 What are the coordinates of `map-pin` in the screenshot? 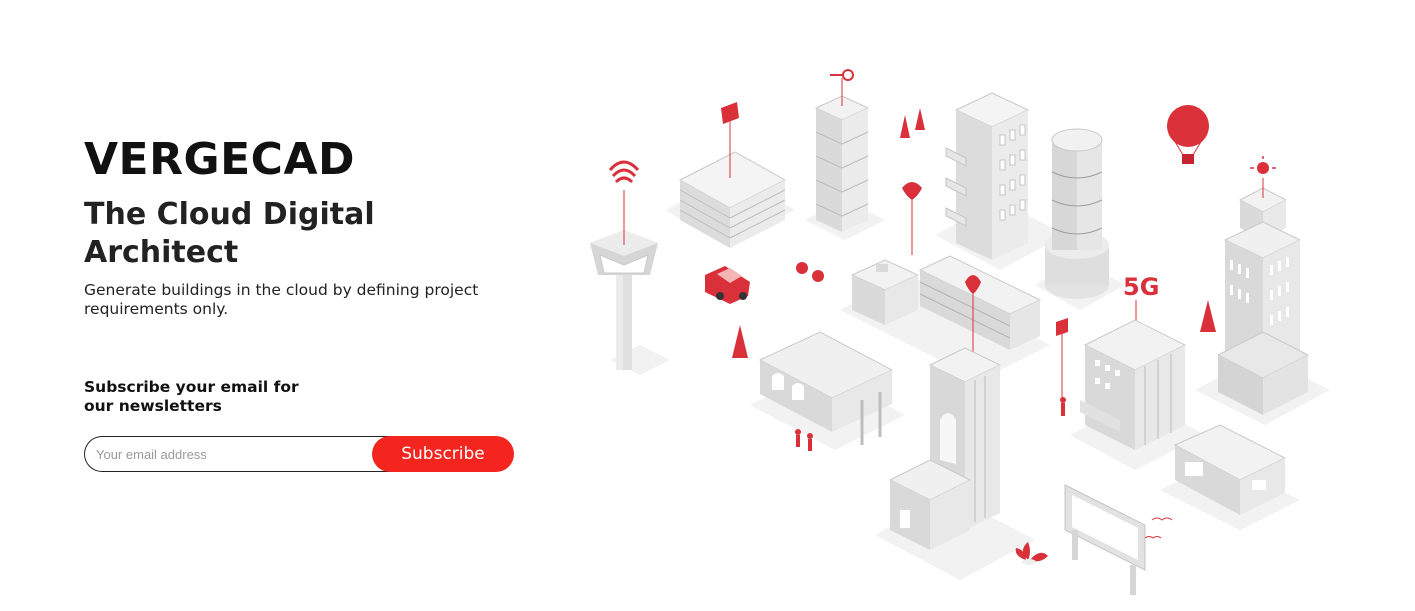 It's located at (912, 218).